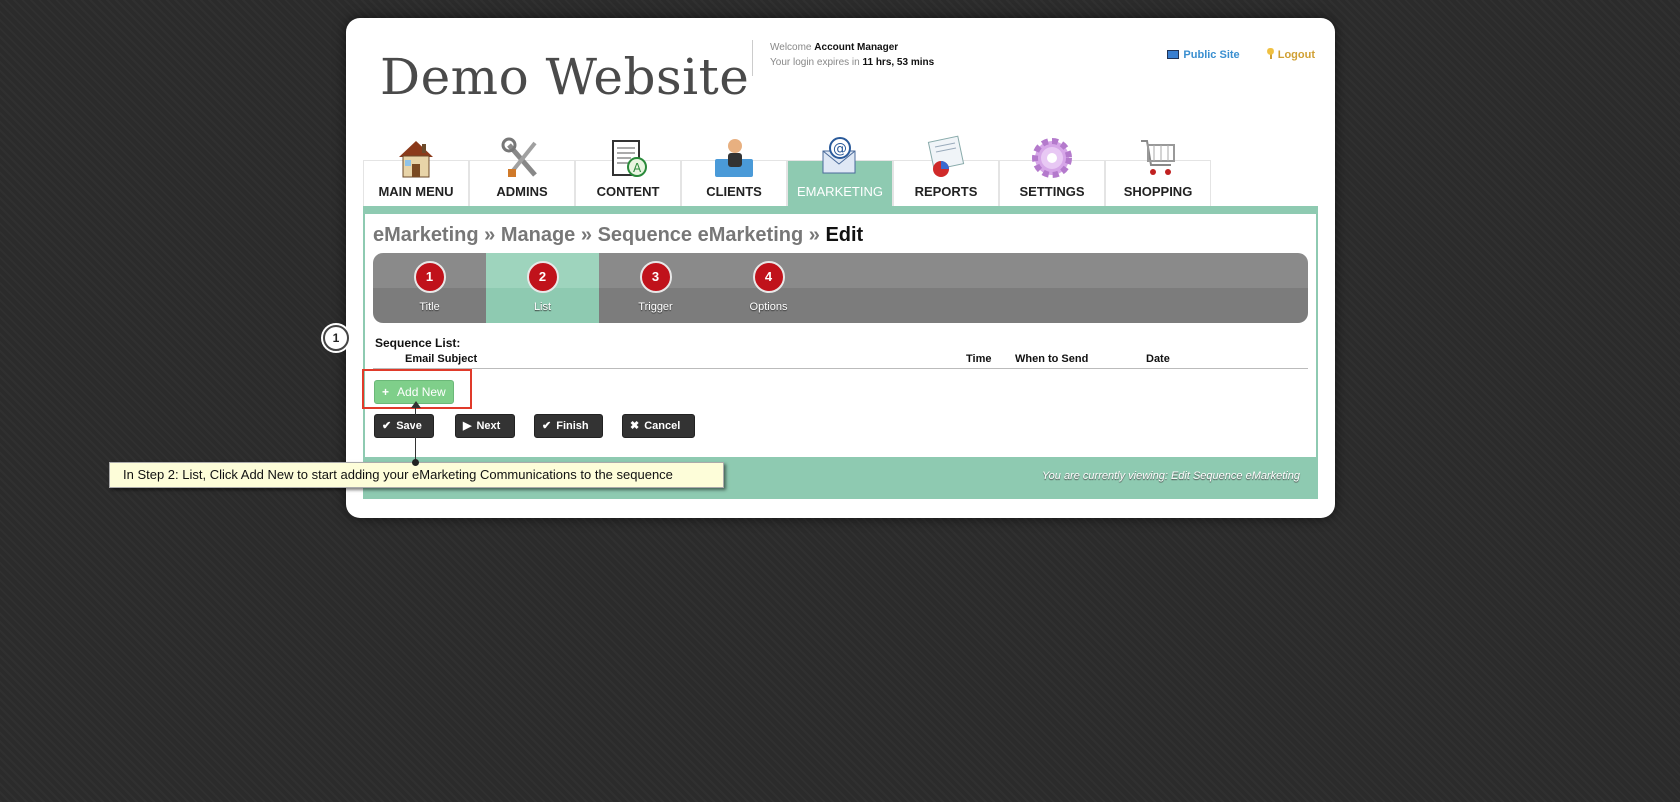 This screenshot has height=802, width=1680. I want to click on tab-label: SHOPPING, so click(1158, 191).